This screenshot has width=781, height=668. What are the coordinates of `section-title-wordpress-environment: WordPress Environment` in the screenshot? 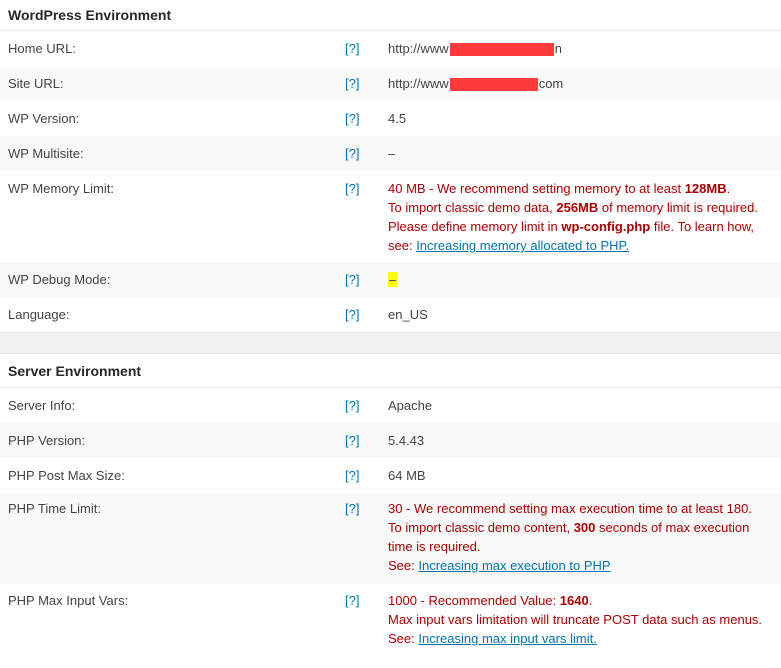 It's located at (390, 15).